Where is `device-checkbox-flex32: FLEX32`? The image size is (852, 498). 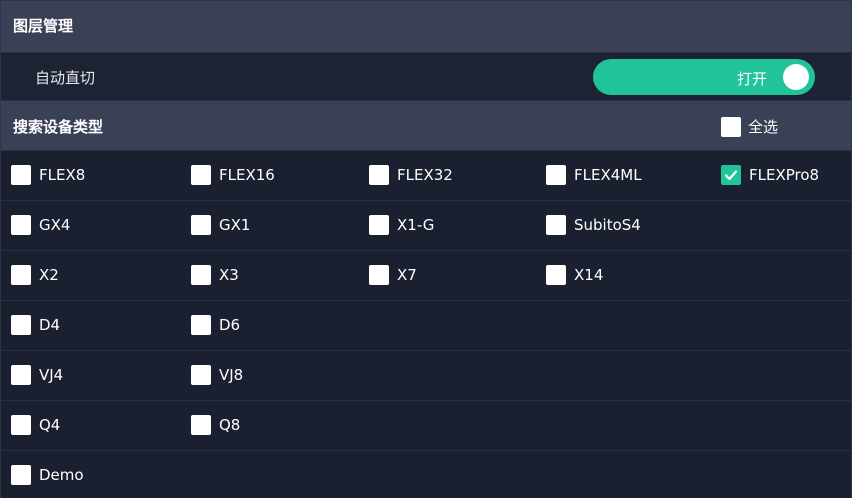 device-checkbox-flex32: FLEX32 is located at coordinates (411, 175).